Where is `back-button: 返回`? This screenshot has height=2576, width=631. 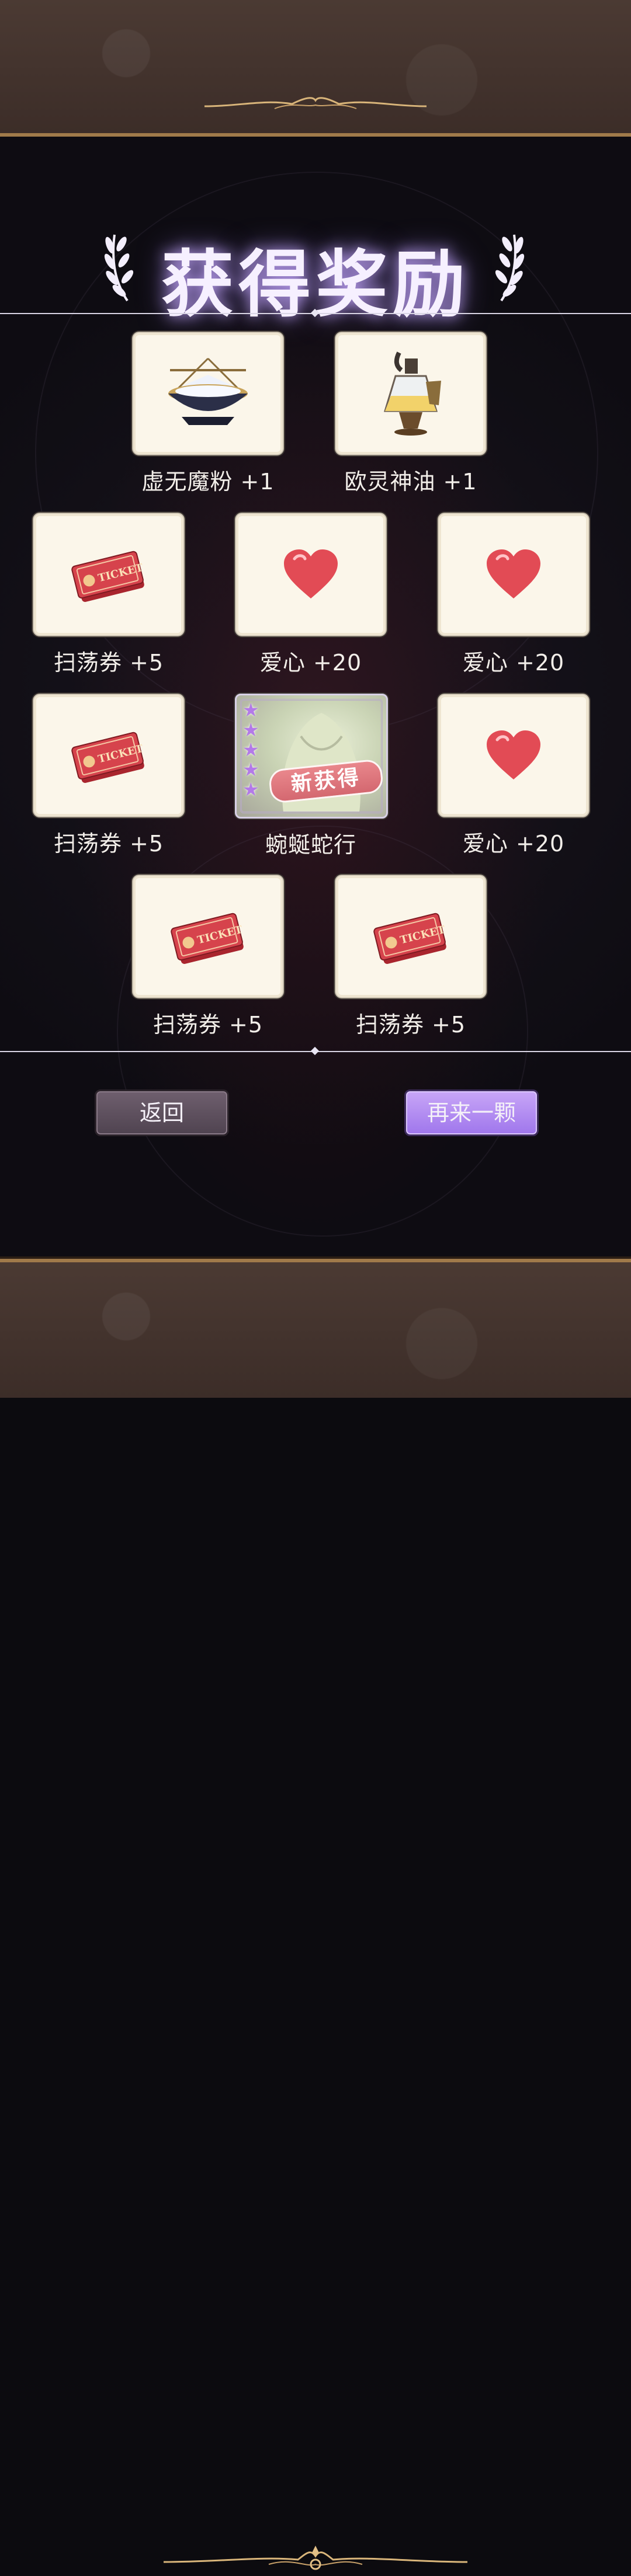
back-button: 返回 is located at coordinates (162, 1112).